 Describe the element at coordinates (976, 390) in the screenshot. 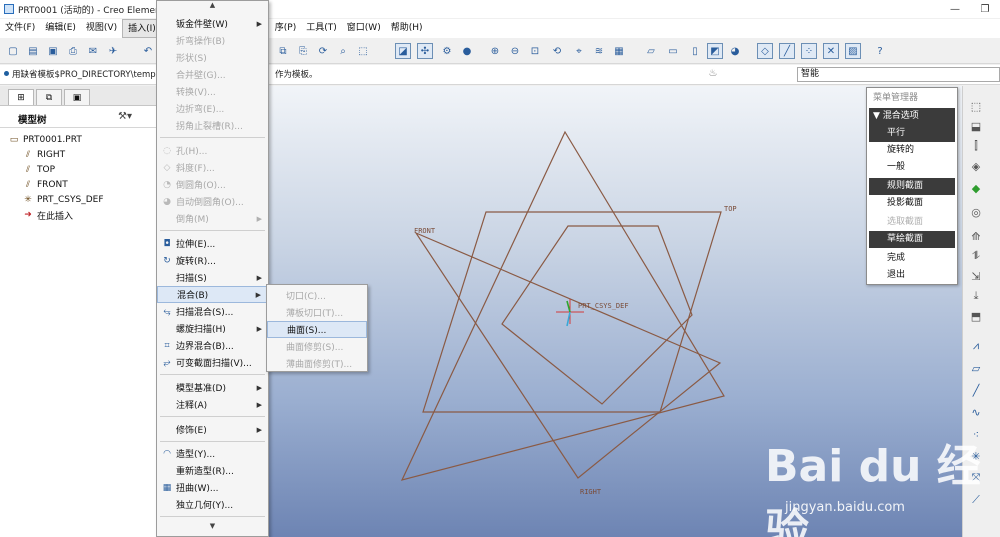

I see `datum-axis-tool-icon: ╱` at that location.